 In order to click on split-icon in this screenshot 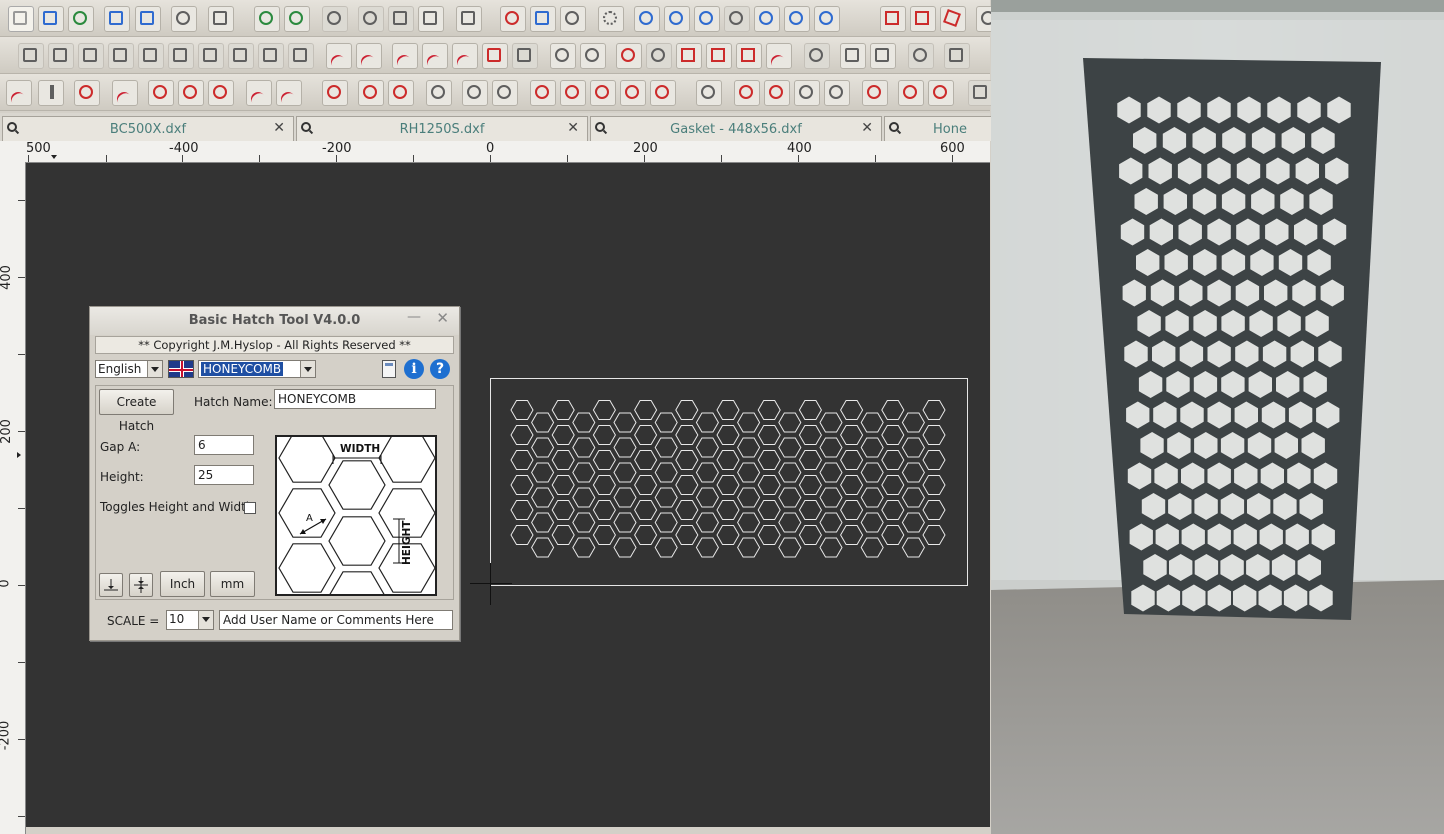, I will do `click(749, 56)`.